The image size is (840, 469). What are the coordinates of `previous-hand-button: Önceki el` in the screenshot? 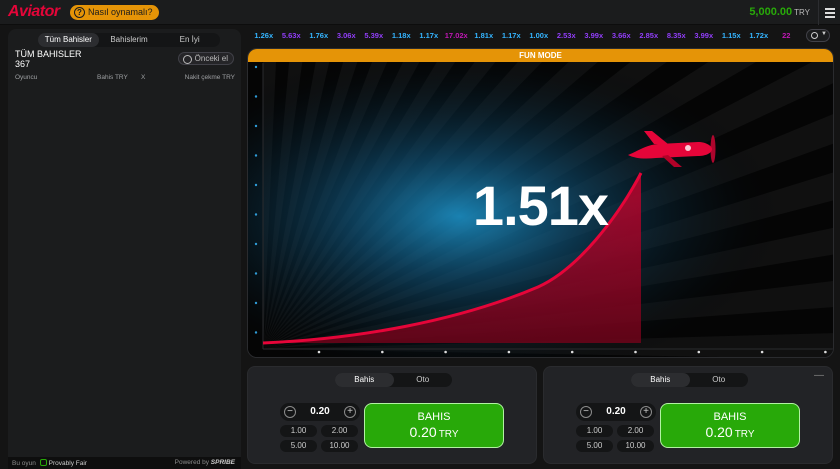 It's located at (205, 58).